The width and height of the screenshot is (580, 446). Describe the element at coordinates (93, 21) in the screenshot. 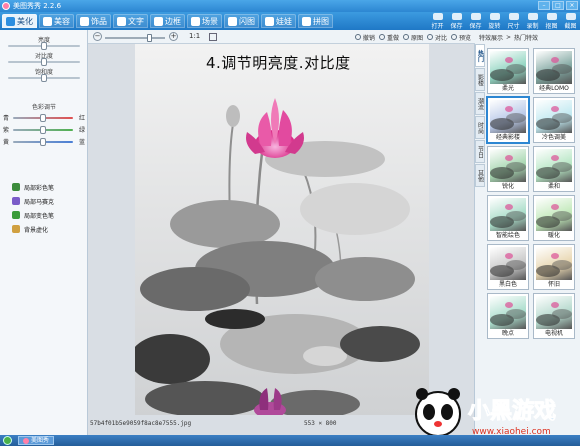

I see `tab-accessory: 饰品` at that location.